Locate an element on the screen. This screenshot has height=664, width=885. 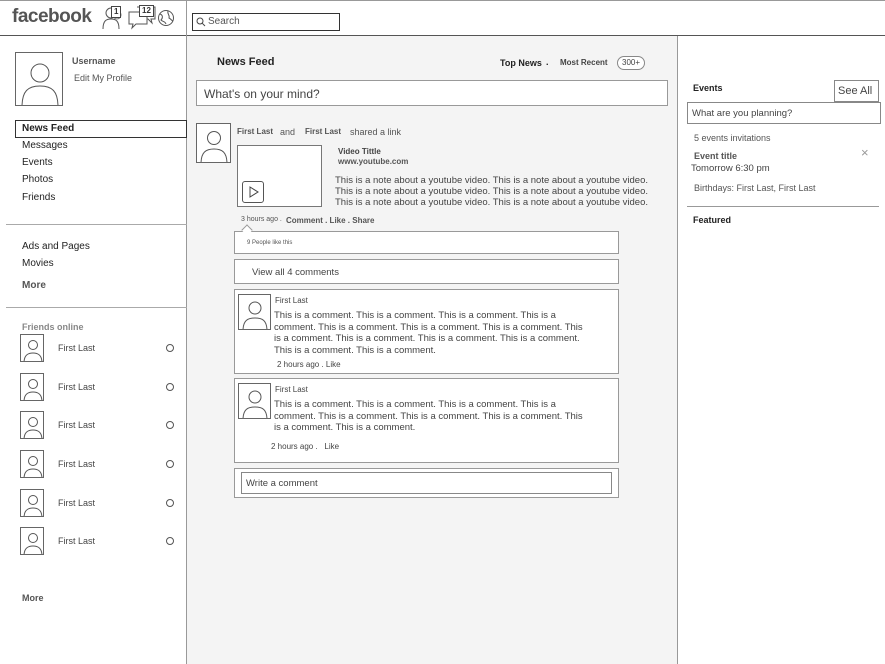
event-invitations-link: 5 events invitations is located at coordinates (732, 138).